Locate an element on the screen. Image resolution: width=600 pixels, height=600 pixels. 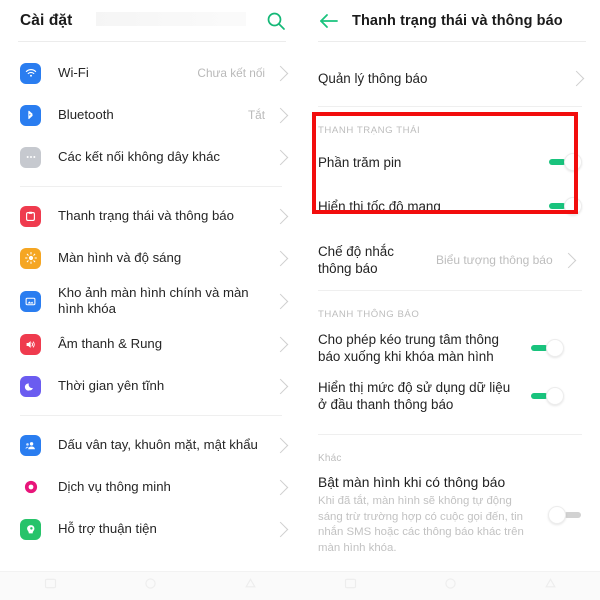
sidebar-item-other-wireless: Các kết nối không dây khác is located at coordinates (150, 157).